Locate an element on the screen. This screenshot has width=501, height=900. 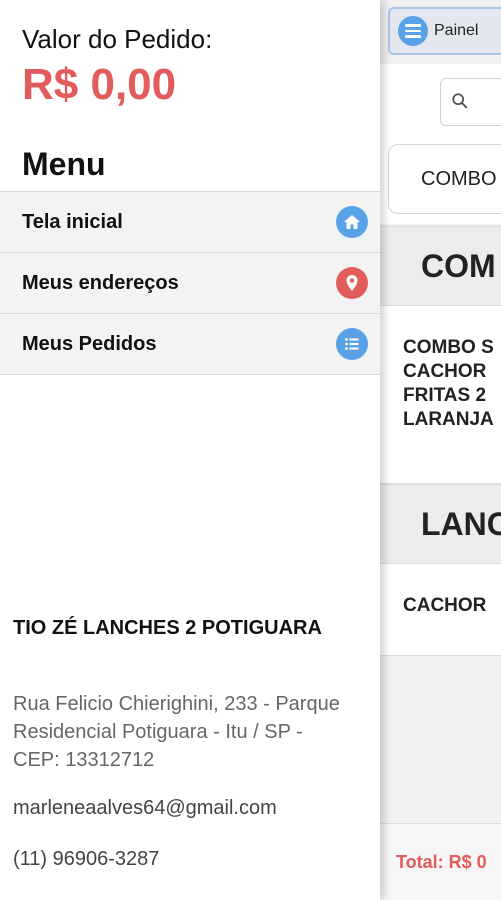
painel-button: Painel is located at coordinates (444, 31).